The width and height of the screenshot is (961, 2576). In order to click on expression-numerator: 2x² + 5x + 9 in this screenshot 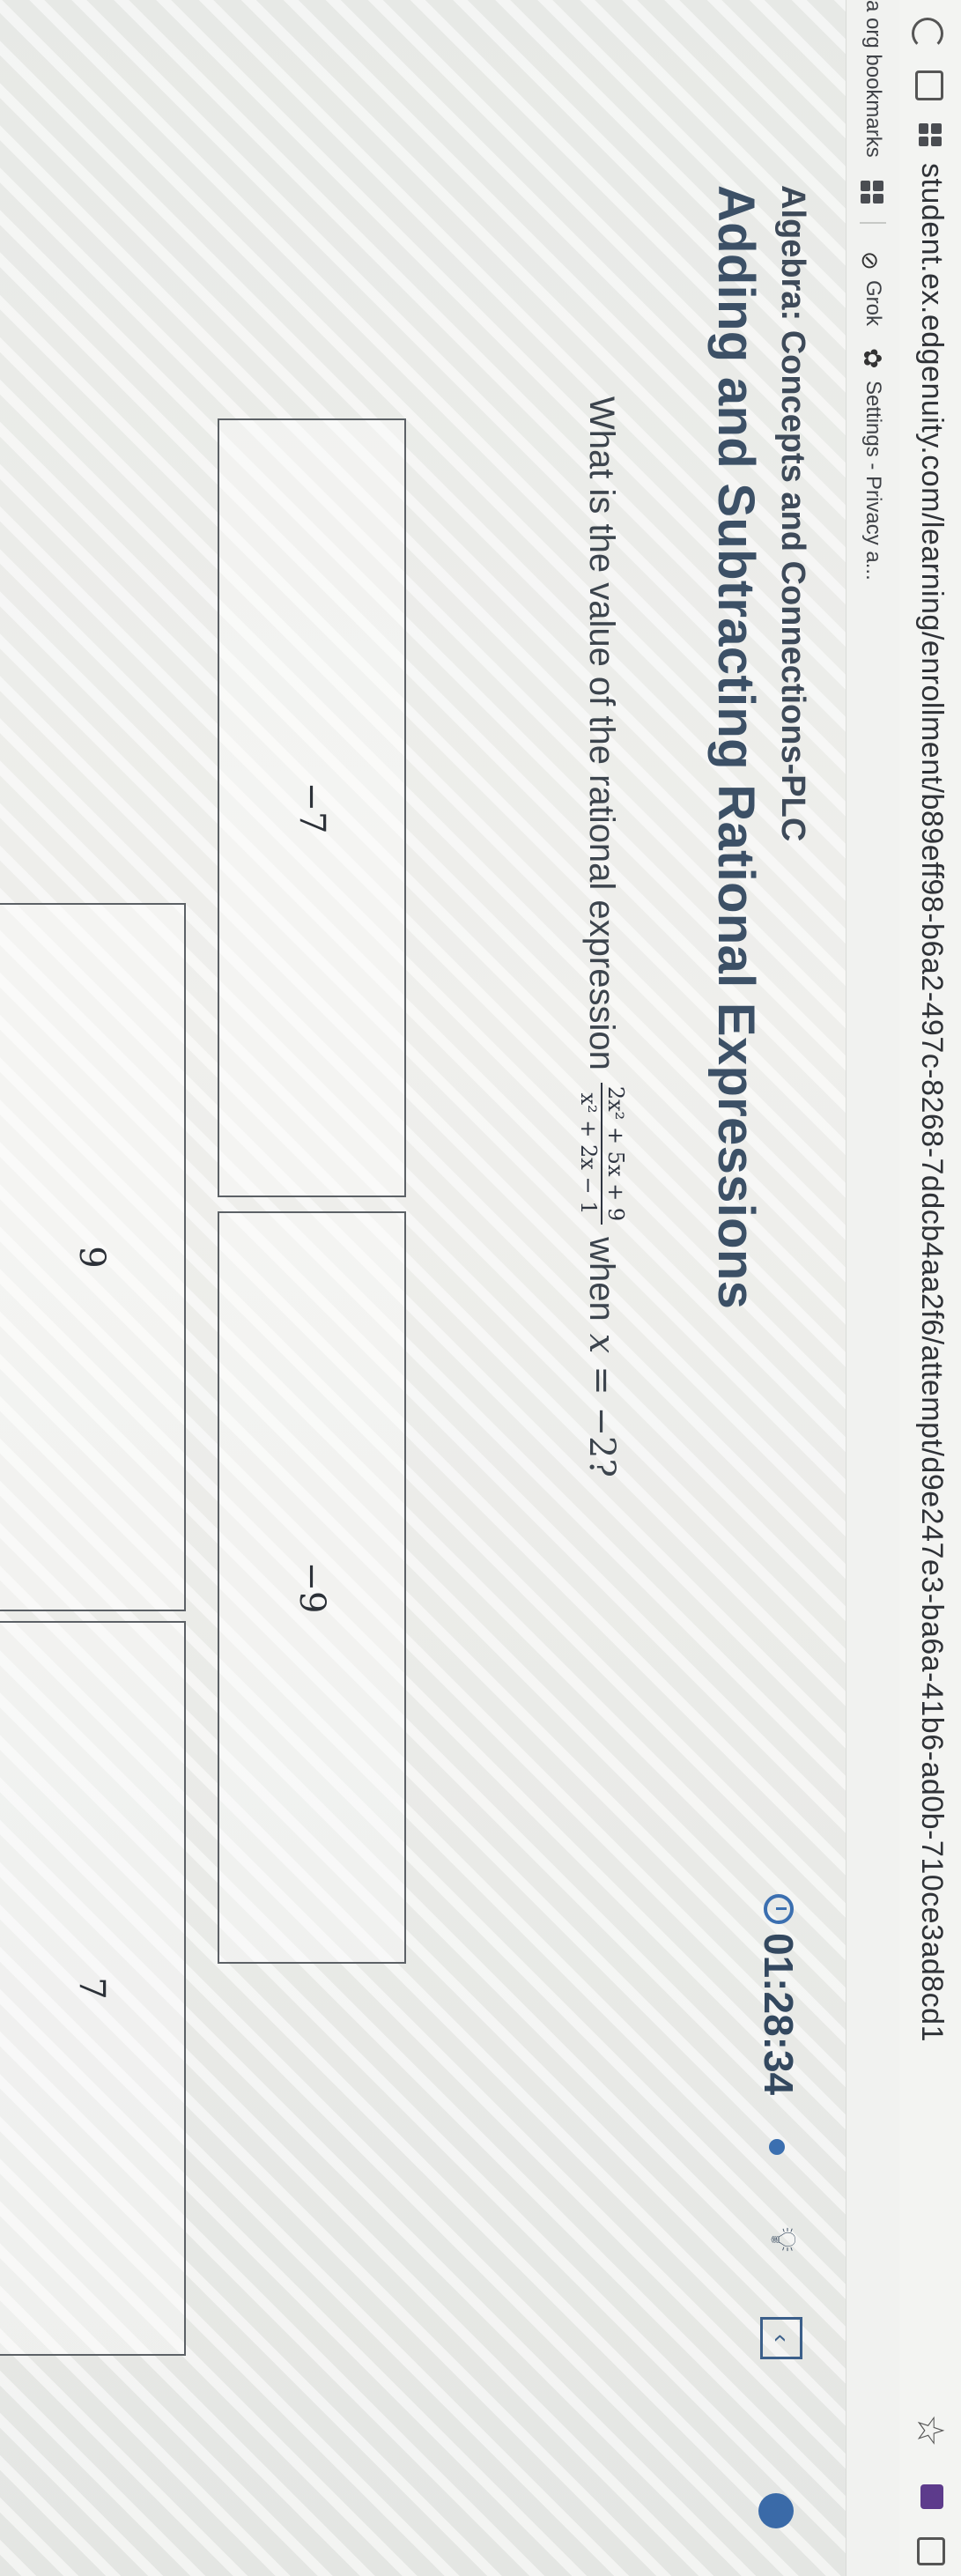, I will do `click(614, 1153)`.